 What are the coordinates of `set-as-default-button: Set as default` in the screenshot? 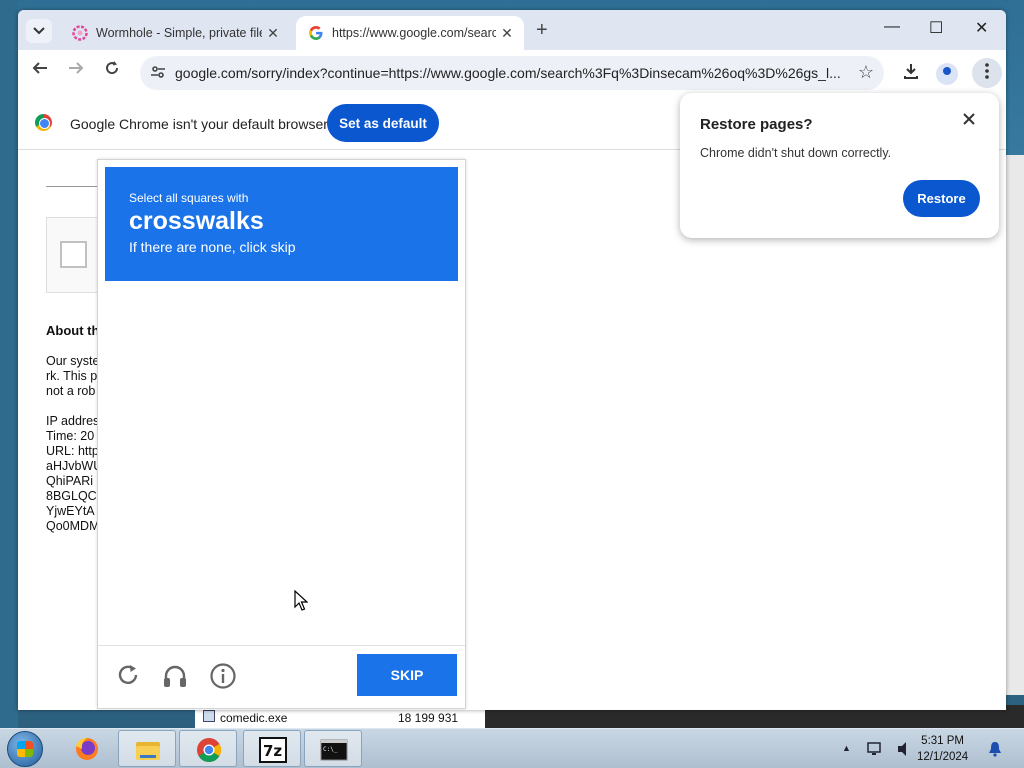 It's located at (383, 123).